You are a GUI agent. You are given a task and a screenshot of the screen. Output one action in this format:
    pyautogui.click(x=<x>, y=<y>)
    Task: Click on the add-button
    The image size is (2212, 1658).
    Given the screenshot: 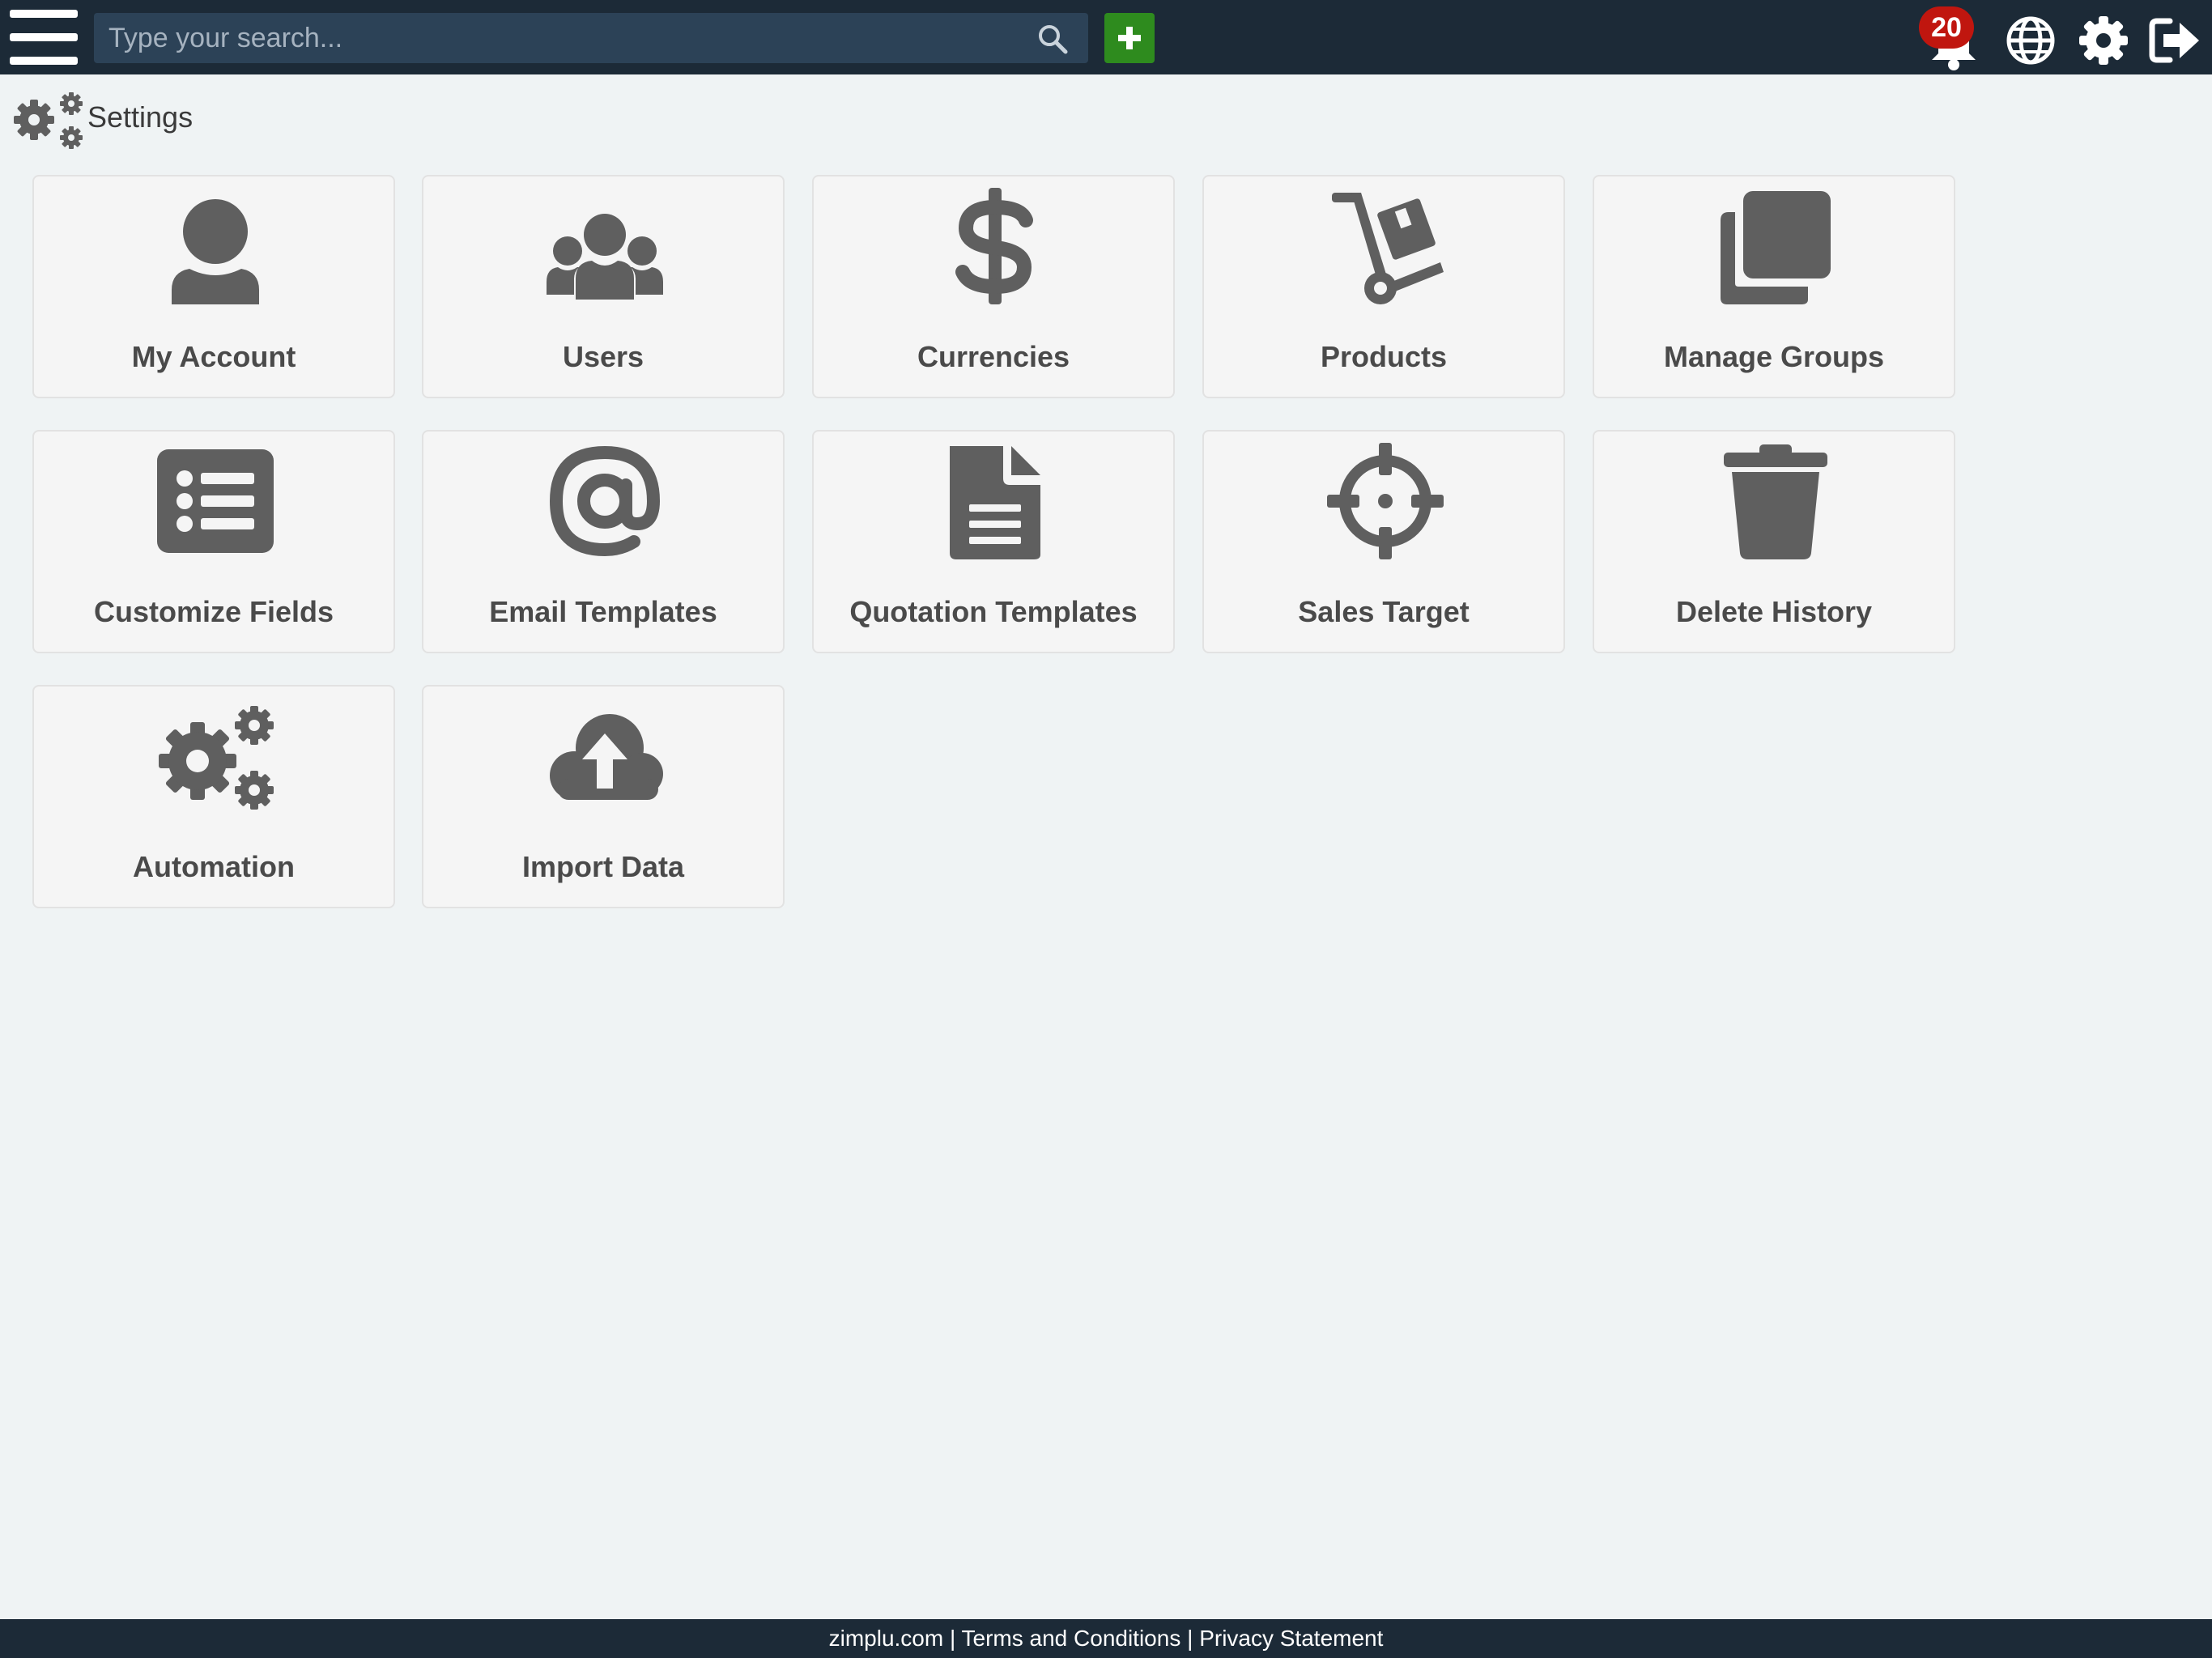 What is the action you would take?
    pyautogui.click(x=1129, y=38)
    